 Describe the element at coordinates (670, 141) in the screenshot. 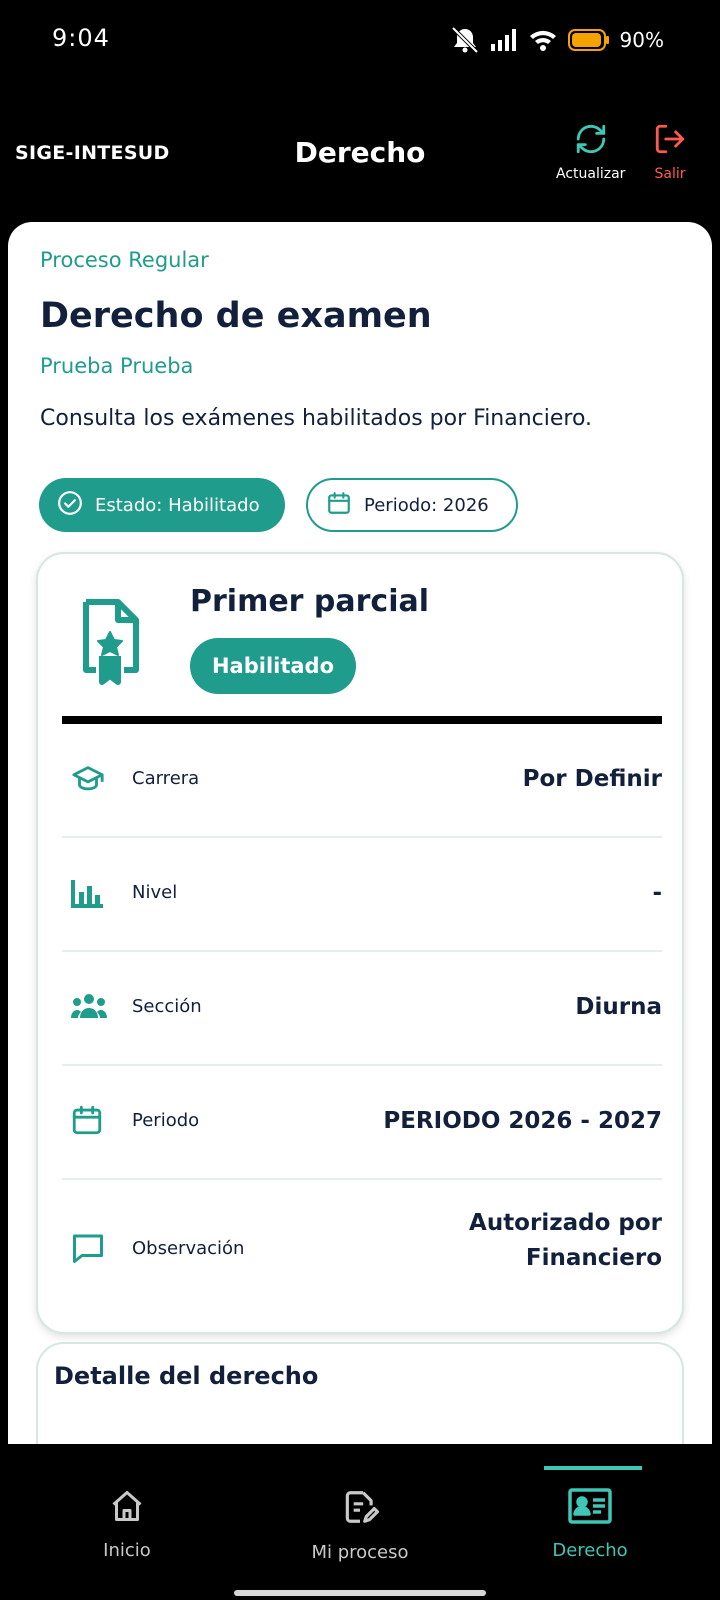

I see `logout-icon` at that location.